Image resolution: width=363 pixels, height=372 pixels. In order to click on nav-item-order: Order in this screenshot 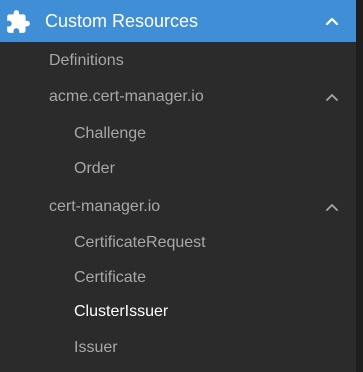, I will do `click(94, 169)`.